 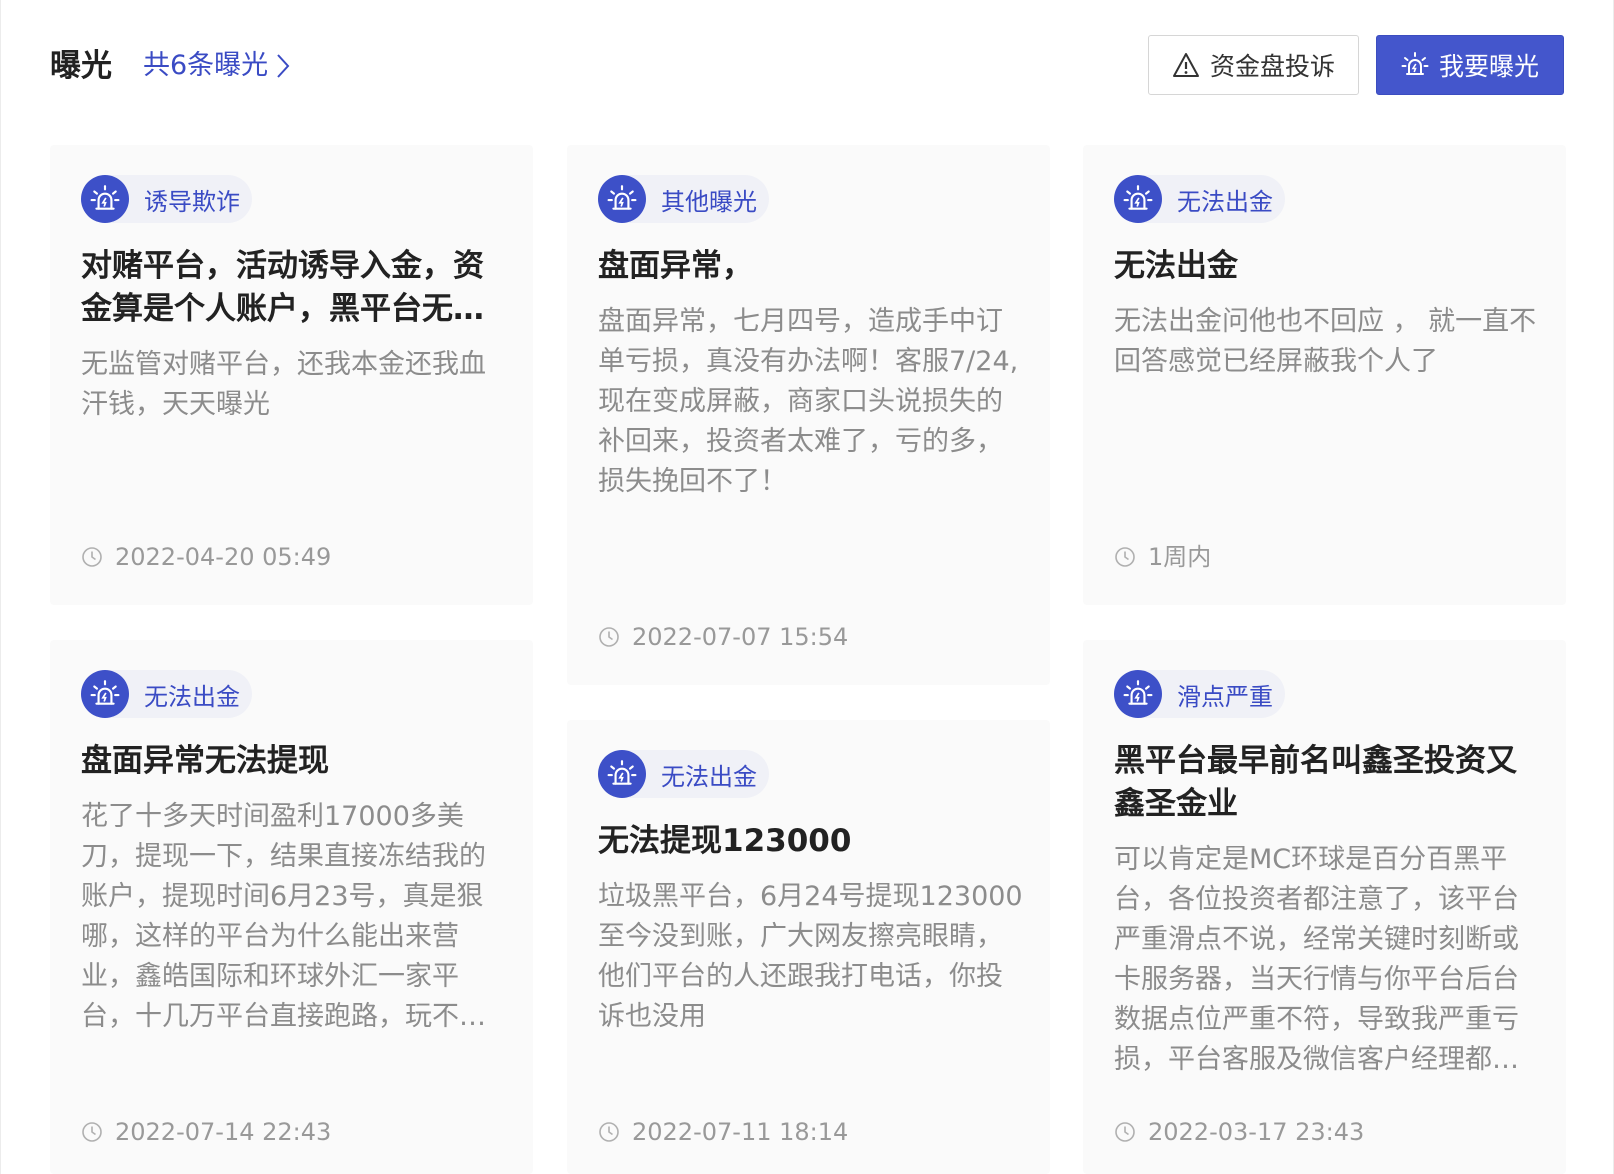 I want to click on card-timestamp: 1周内, so click(x=1162, y=557).